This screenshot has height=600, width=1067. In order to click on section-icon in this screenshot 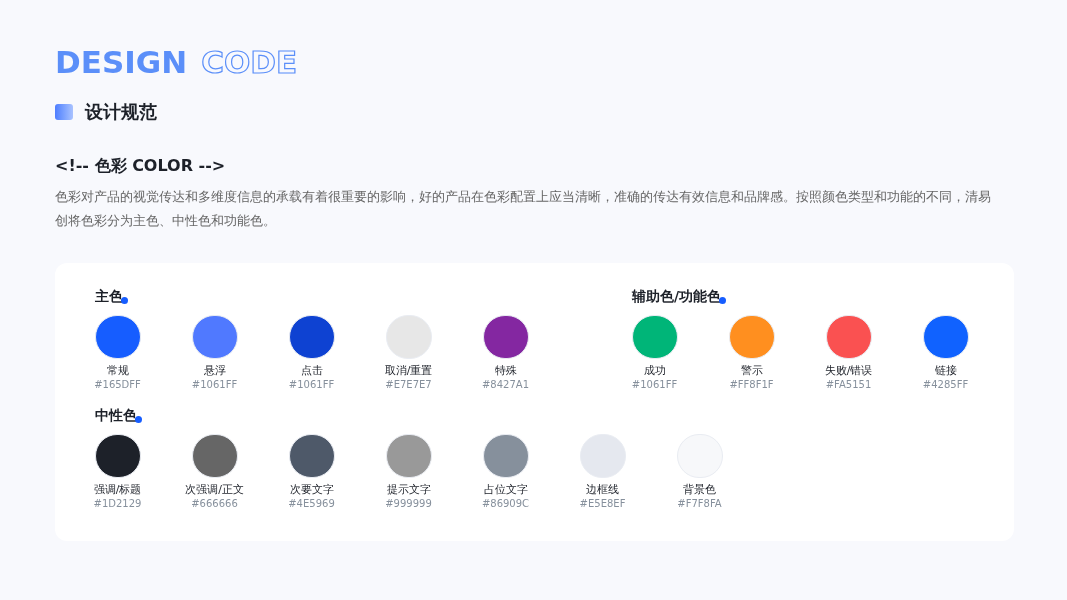, I will do `click(64, 111)`.